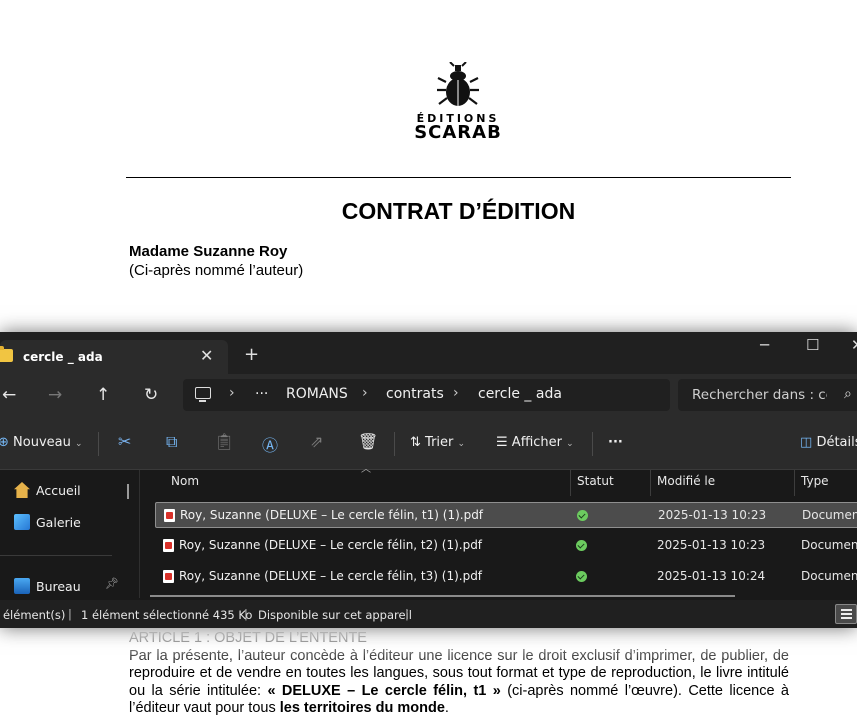 This screenshot has height=725, width=857. What do you see at coordinates (55, 395) in the screenshot?
I see `forward-arrow-icon: →` at bounding box center [55, 395].